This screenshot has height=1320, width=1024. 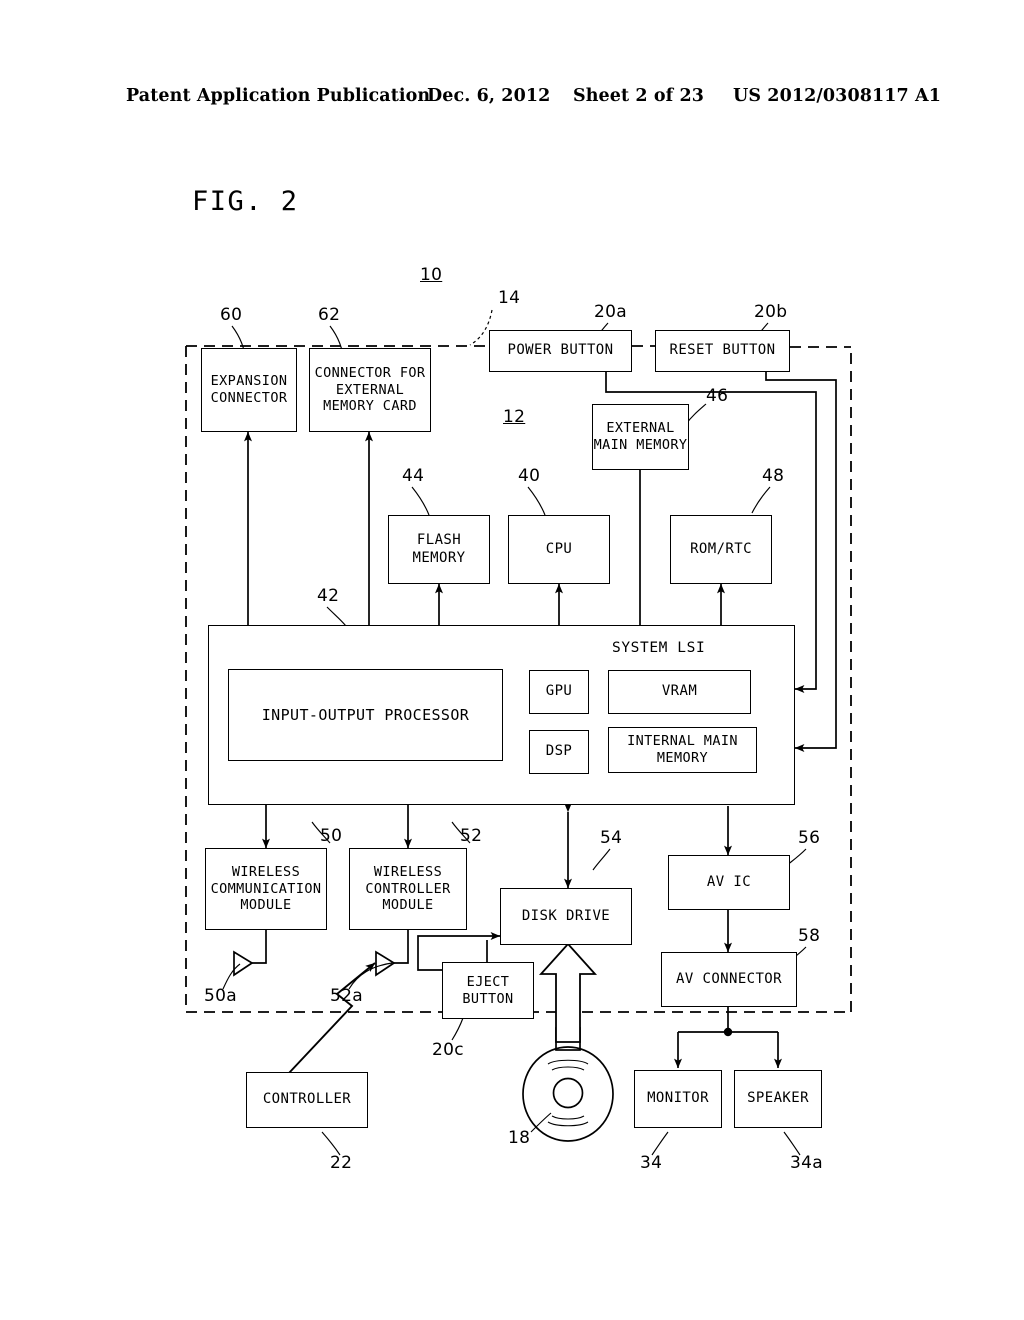 What do you see at coordinates (837, 96) in the screenshot?
I see `header-pub-number: US 2012/0308117 A1` at bounding box center [837, 96].